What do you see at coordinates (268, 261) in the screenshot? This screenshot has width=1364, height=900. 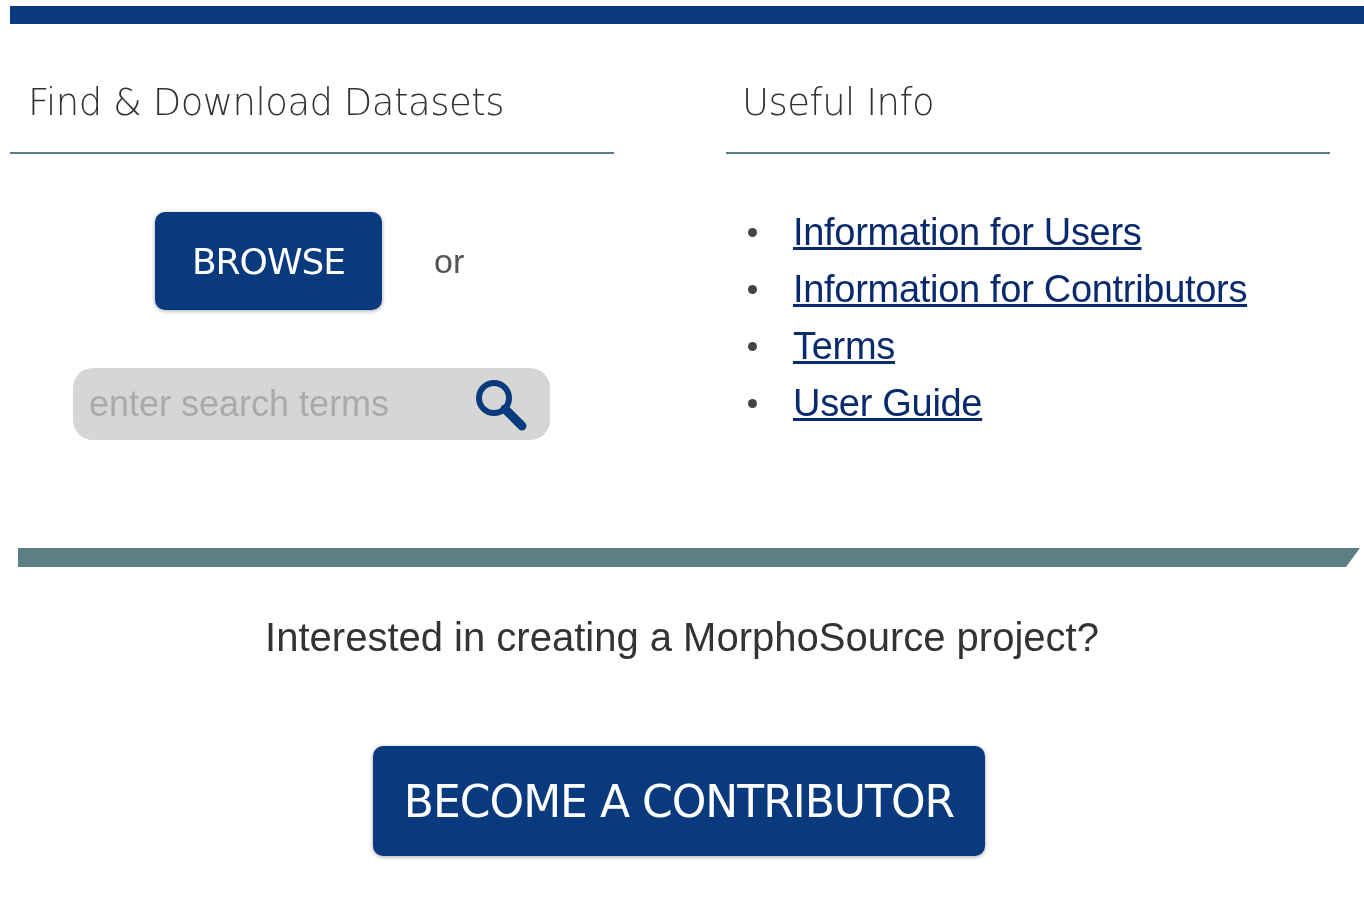 I see `browse-button: BROWSE` at bounding box center [268, 261].